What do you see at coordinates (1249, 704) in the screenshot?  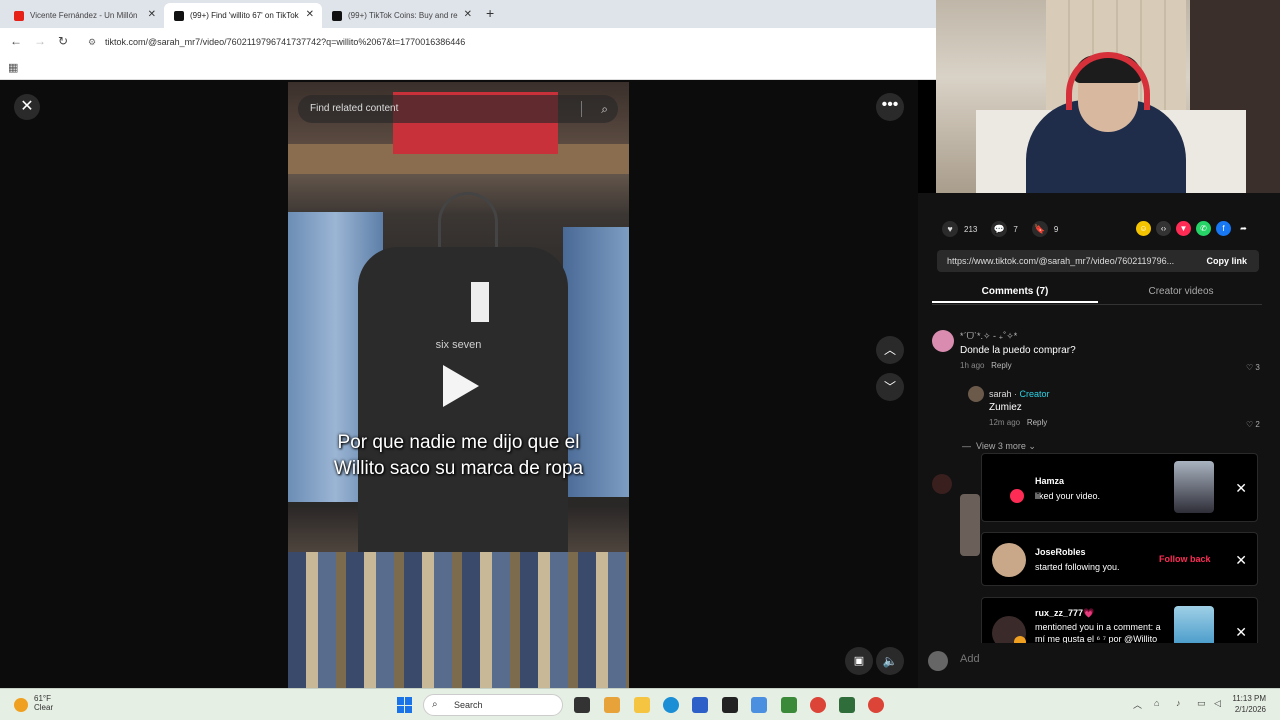 I see `system-clock: 11:13 PM 2/1/2026` at bounding box center [1249, 704].